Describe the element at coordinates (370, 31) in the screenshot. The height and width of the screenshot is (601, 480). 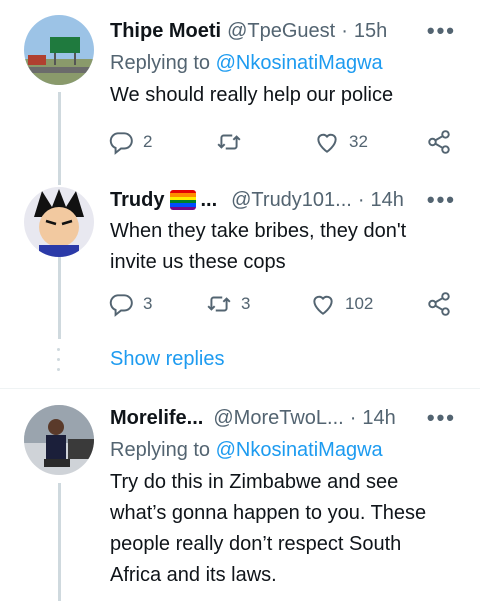
I see `timestamp: 15h` at that location.